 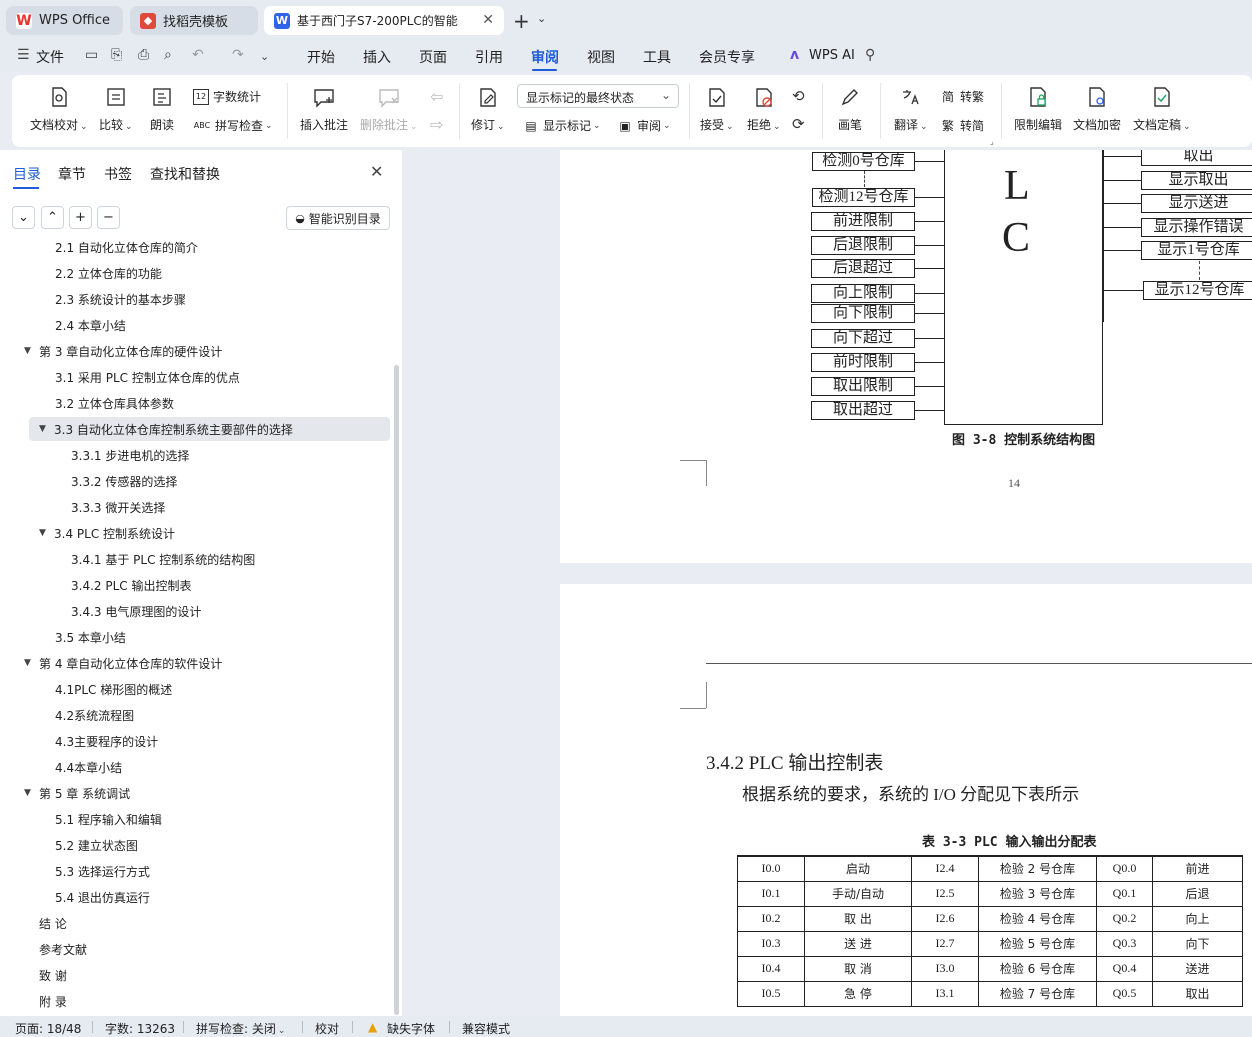 What do you see at coordinates (197, 767) in the screenshot?
I see `toc-item: 4.4本章小结` at bounding box center [197, 767].